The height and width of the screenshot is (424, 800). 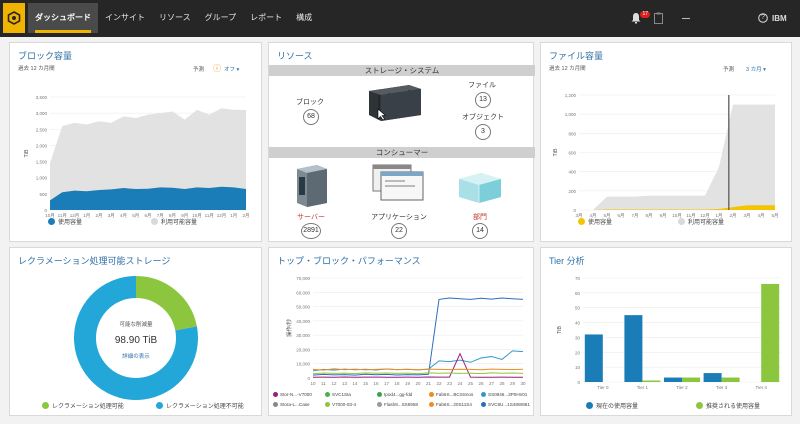 I want to click on legend-item: Stora-L...Case, so click(x=291, y=404).